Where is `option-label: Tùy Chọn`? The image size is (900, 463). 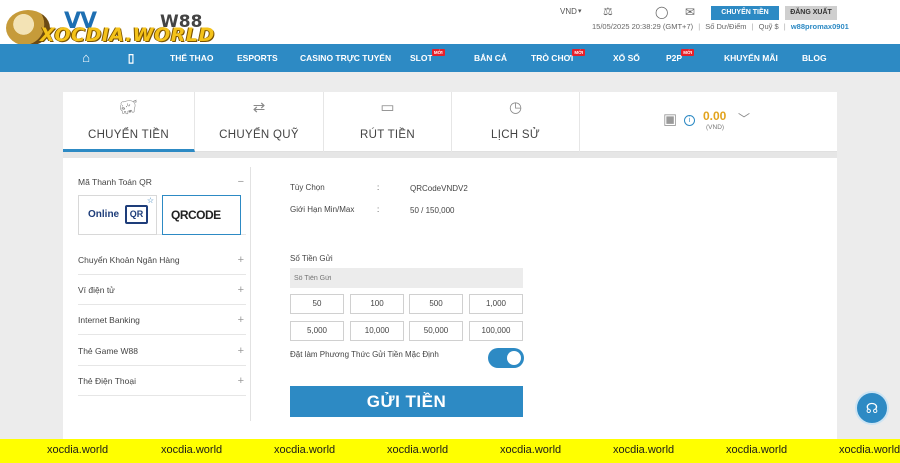 option-label: Tùy Chọn is located at coordinates (307, 187).